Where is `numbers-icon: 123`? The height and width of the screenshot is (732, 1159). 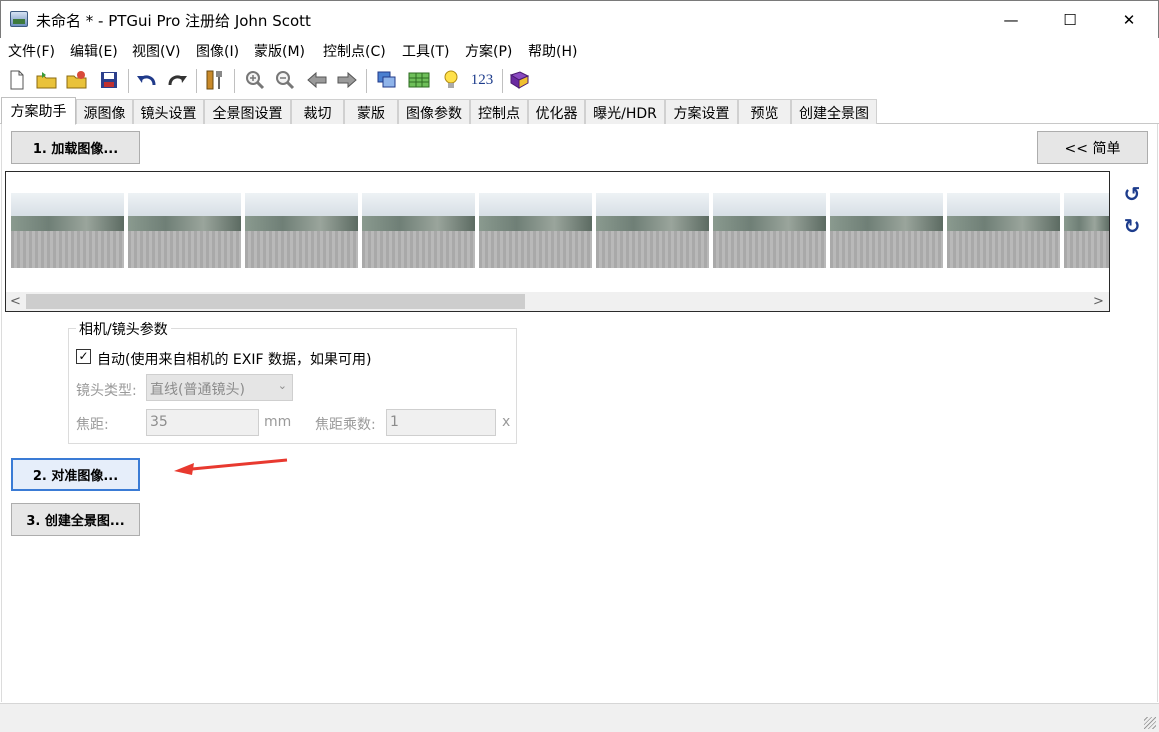 numbers-icon: 123 is located at coordinates (482, 80).